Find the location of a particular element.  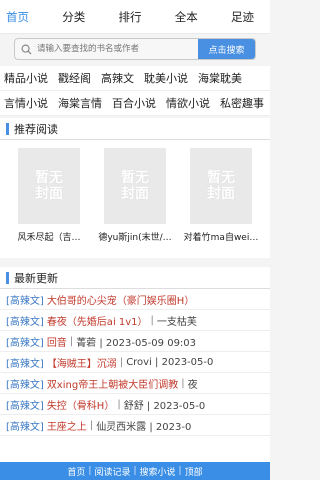

update-row: [高辣文] 大伯哥的心尖宠（豪门娱乐圈H） is located at coordinates (135, 299).